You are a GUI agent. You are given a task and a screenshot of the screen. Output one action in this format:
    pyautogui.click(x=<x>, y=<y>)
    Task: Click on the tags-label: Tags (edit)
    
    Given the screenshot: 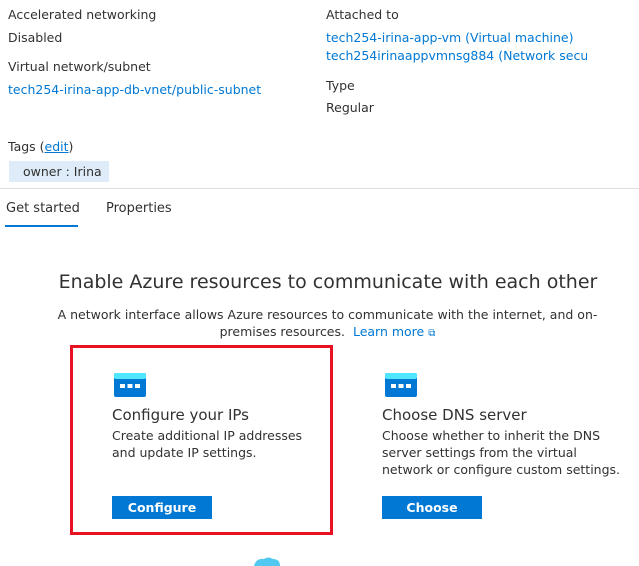 What is the action you would take?
    pyautogui.click(x=40, y=146)
    